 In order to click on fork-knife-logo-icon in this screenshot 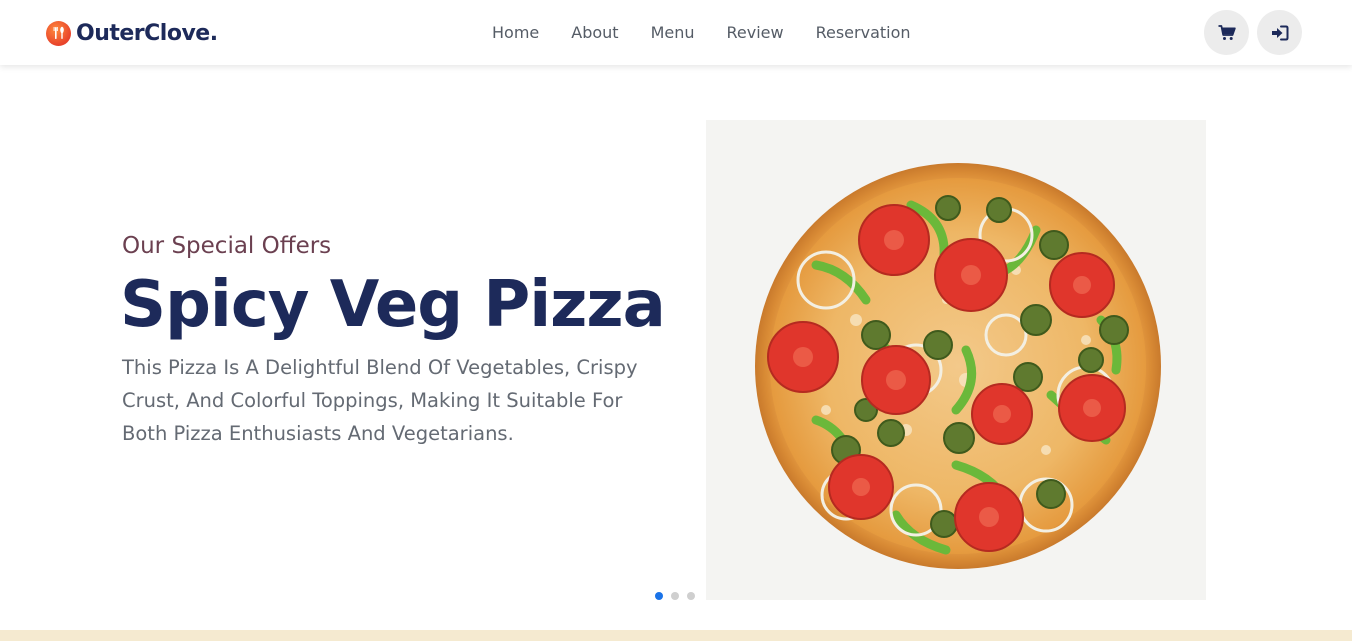, I will do `click(58, 33)`.